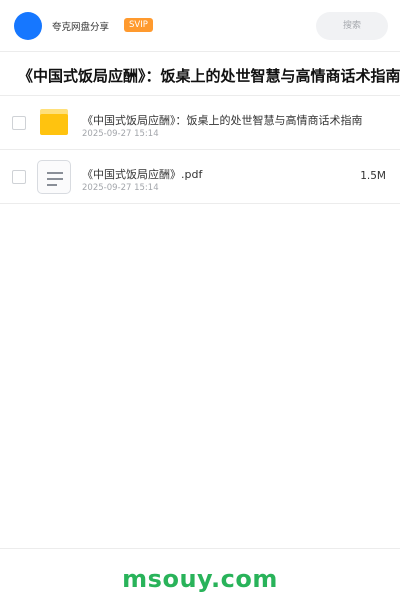 The image size is (400, 600). What do you see at coordinates (222, 120) in the screenshot?
I see `file-name: 《中国式饭局应酬》：饭桌上的处世智慧与高情商话术指南` at bounding box center [222, 120].